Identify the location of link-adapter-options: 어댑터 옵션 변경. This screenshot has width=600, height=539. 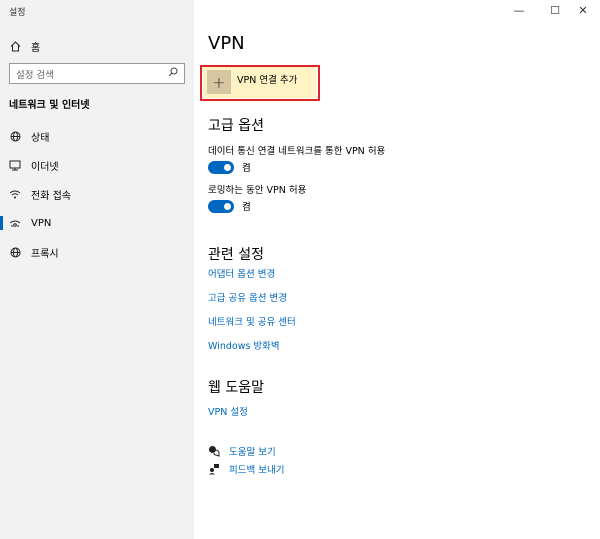
(241, 273).